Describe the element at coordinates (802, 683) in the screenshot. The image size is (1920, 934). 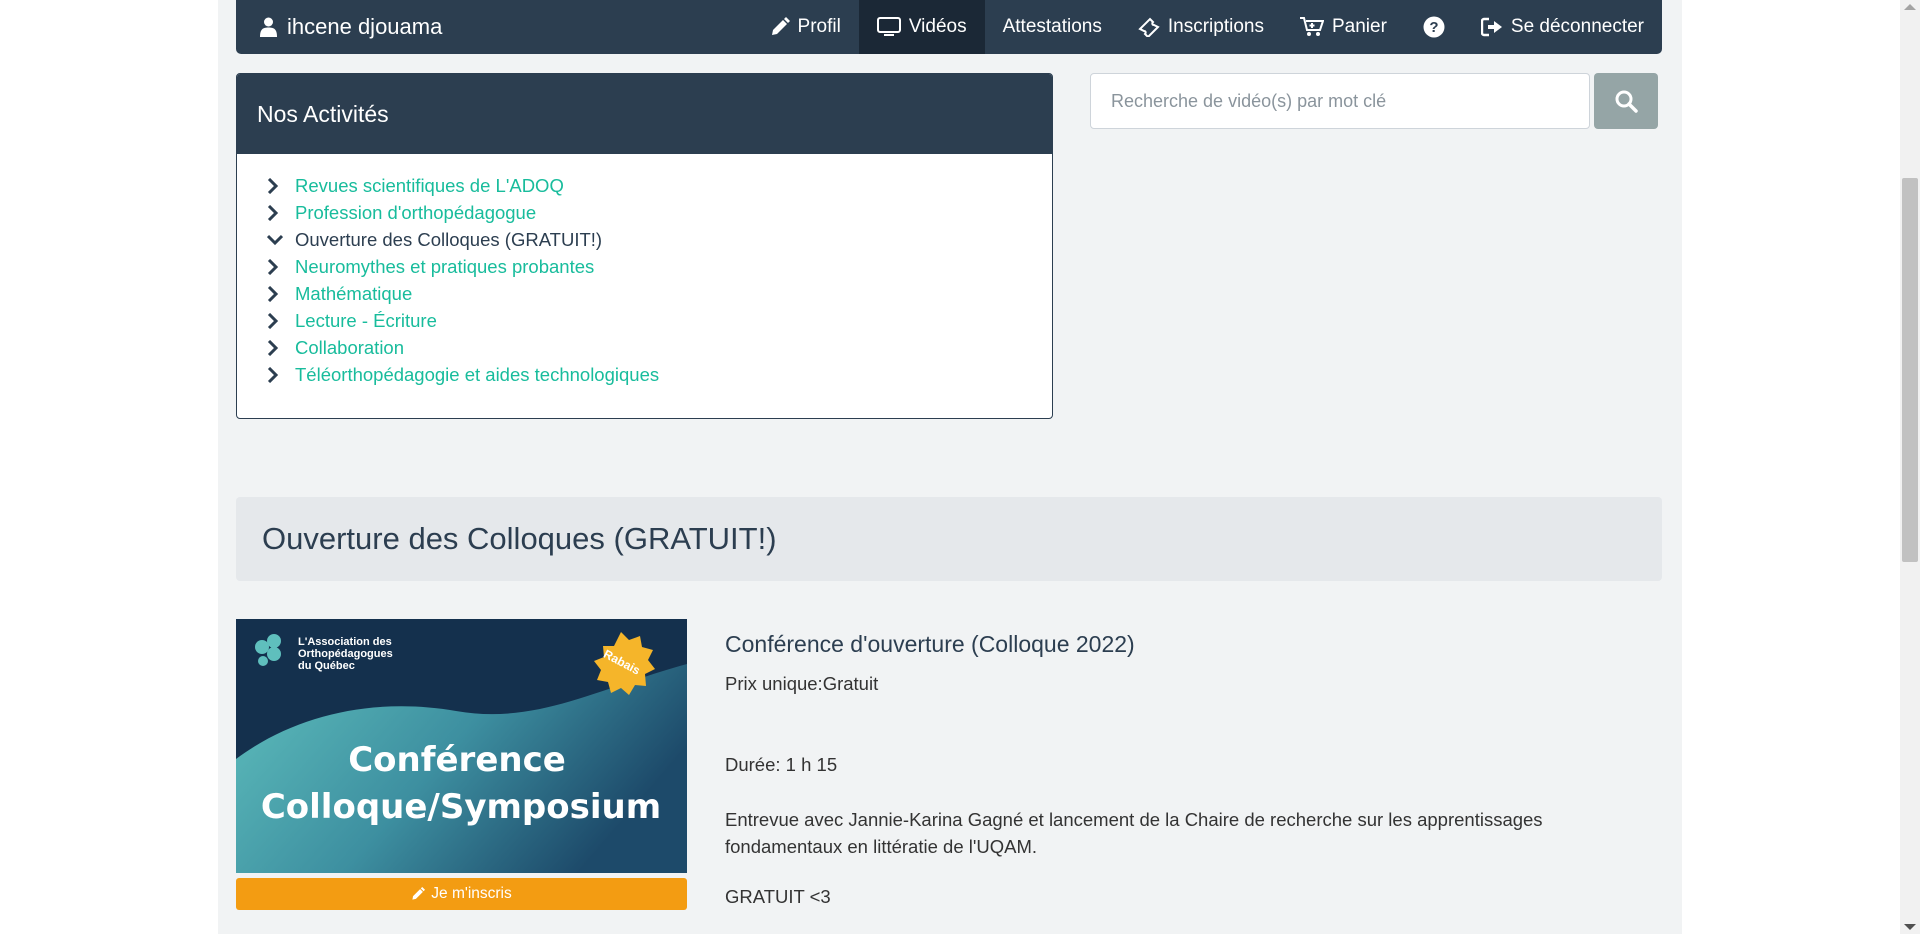
I see `video-price: Prix unique:Gratuit` at that location.